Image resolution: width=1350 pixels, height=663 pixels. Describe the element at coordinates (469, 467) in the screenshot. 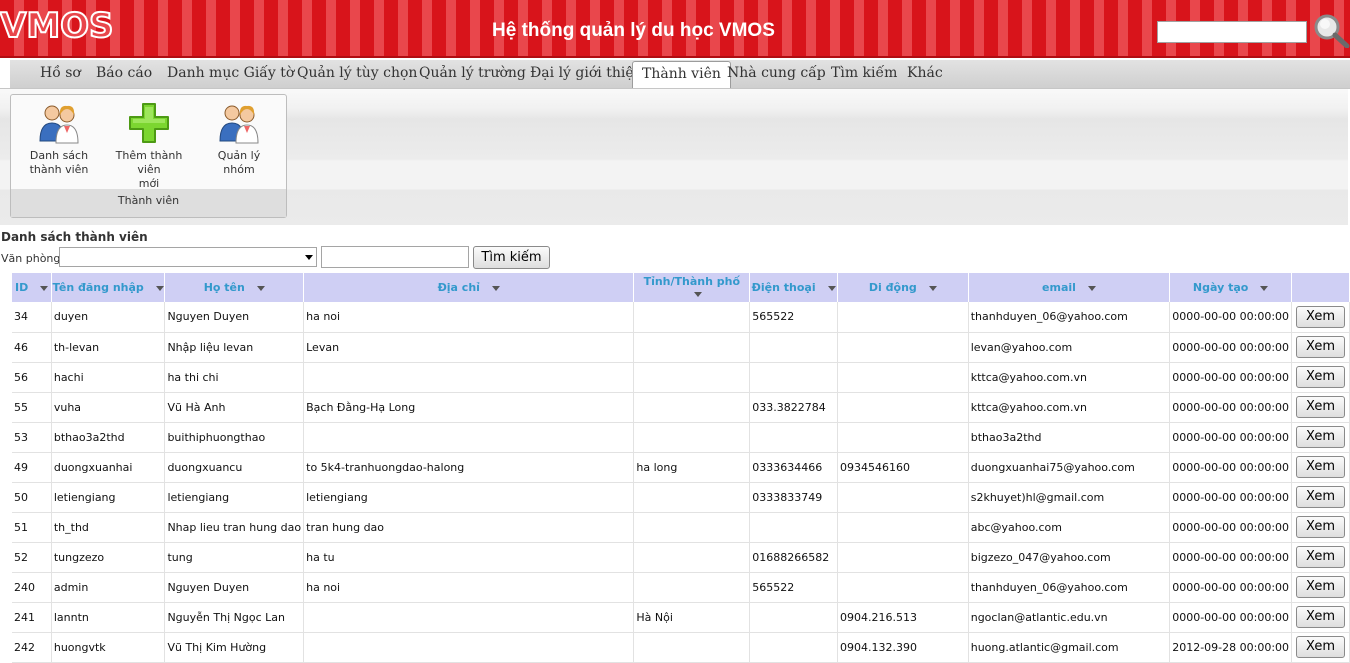

I see `cell-address: to 5k4-tranhuongdao-halong` at that location.